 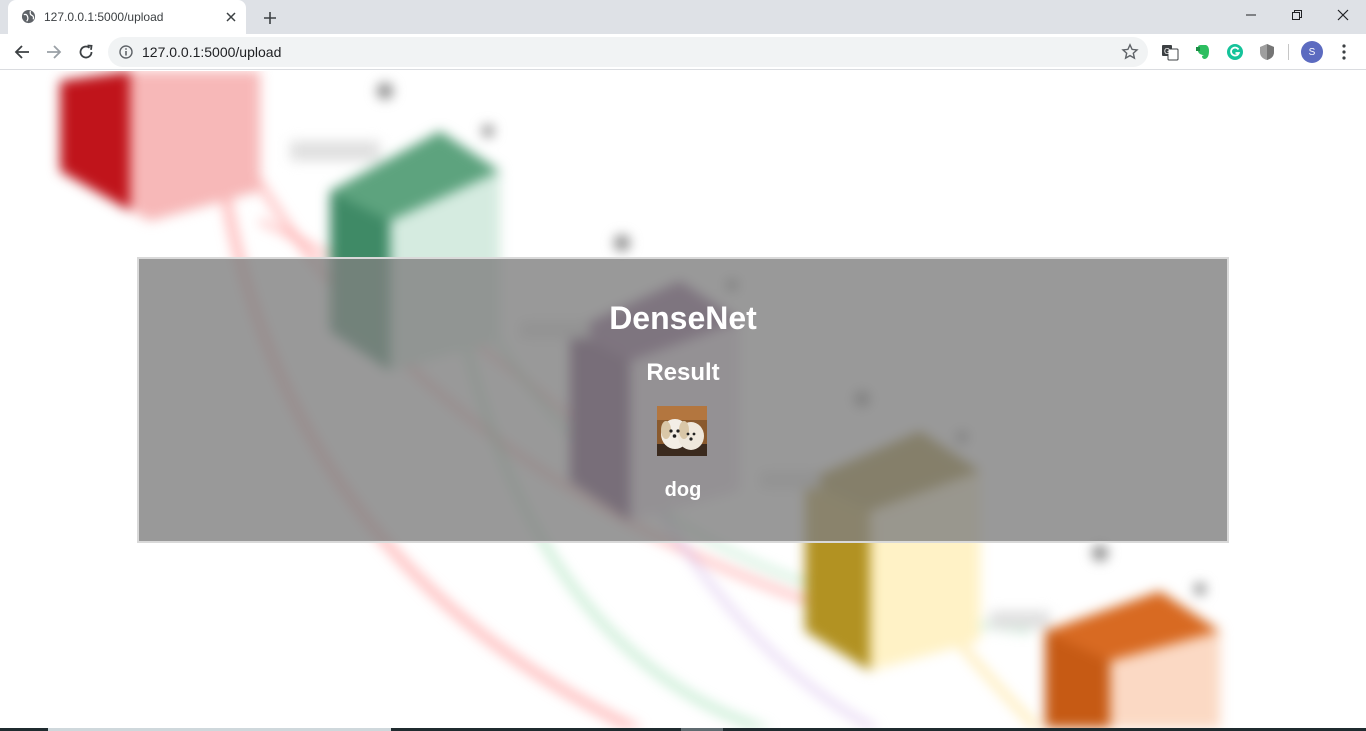 I want to click on toolbar-separator, so click(x=1288, y=52).